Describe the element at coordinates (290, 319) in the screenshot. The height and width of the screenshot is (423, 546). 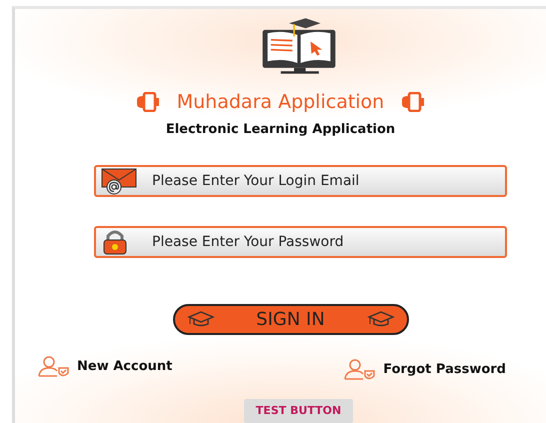
I see `sign-in-button: SIGN IN` at that location.